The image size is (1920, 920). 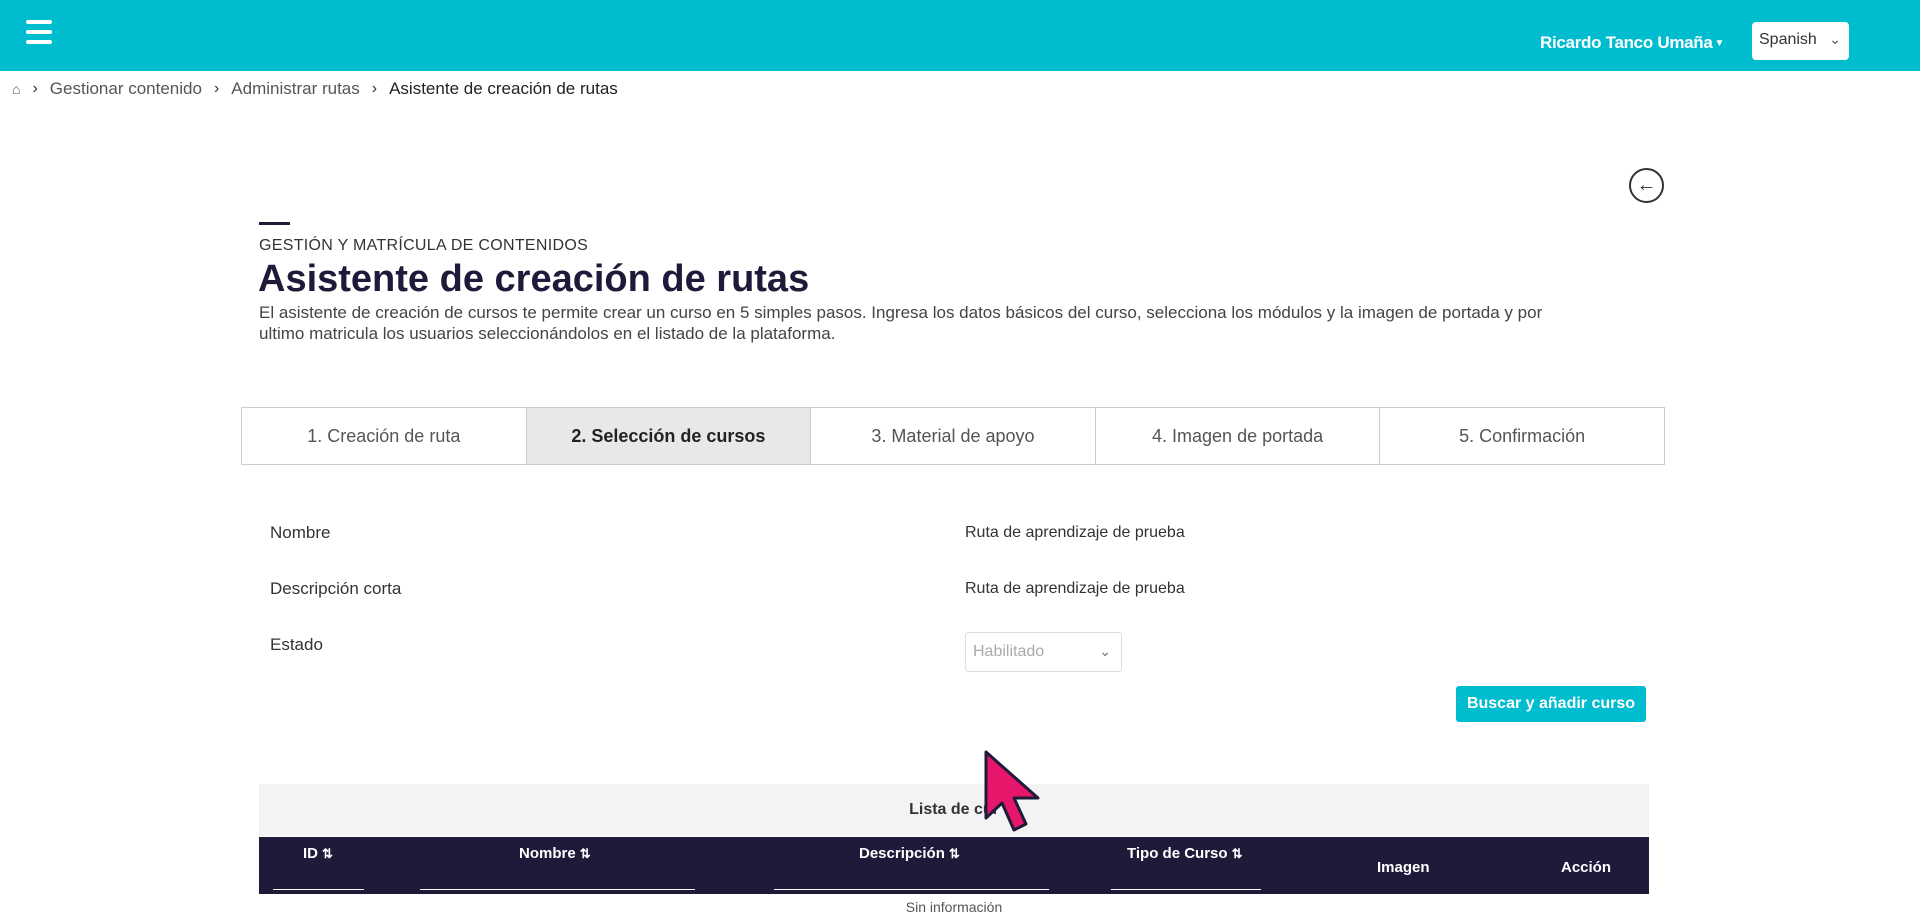 I want to click on filter-line-id, so click(x=318, y=889).